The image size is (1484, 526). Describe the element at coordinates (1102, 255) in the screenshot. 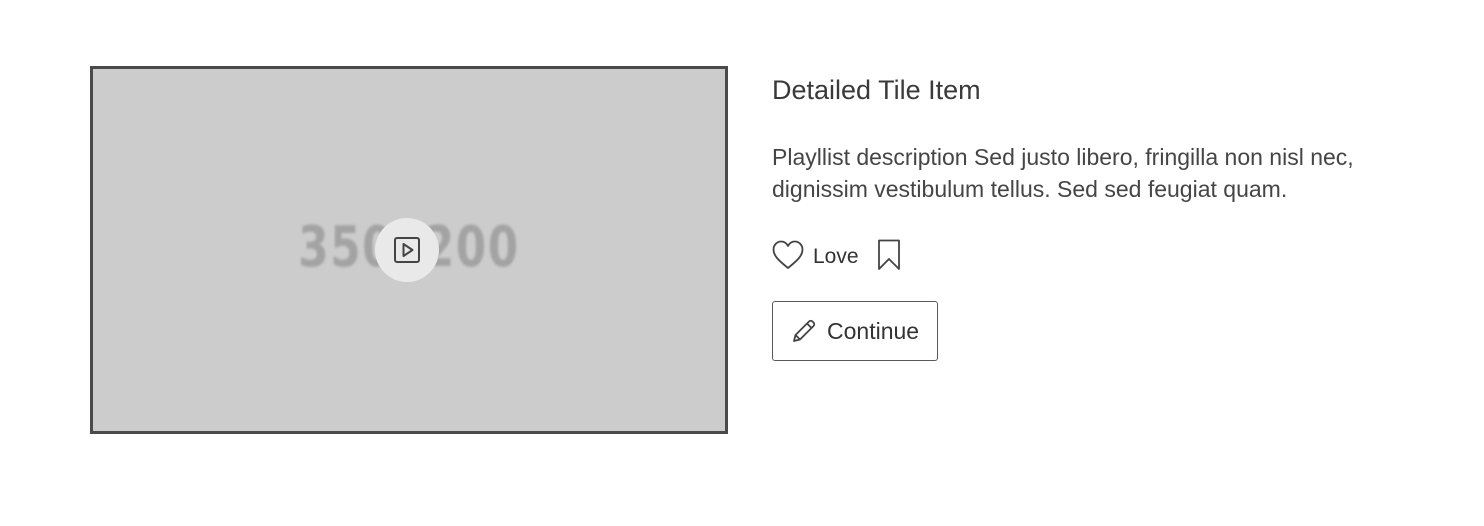

I see `tile-actions: Love` at that location.